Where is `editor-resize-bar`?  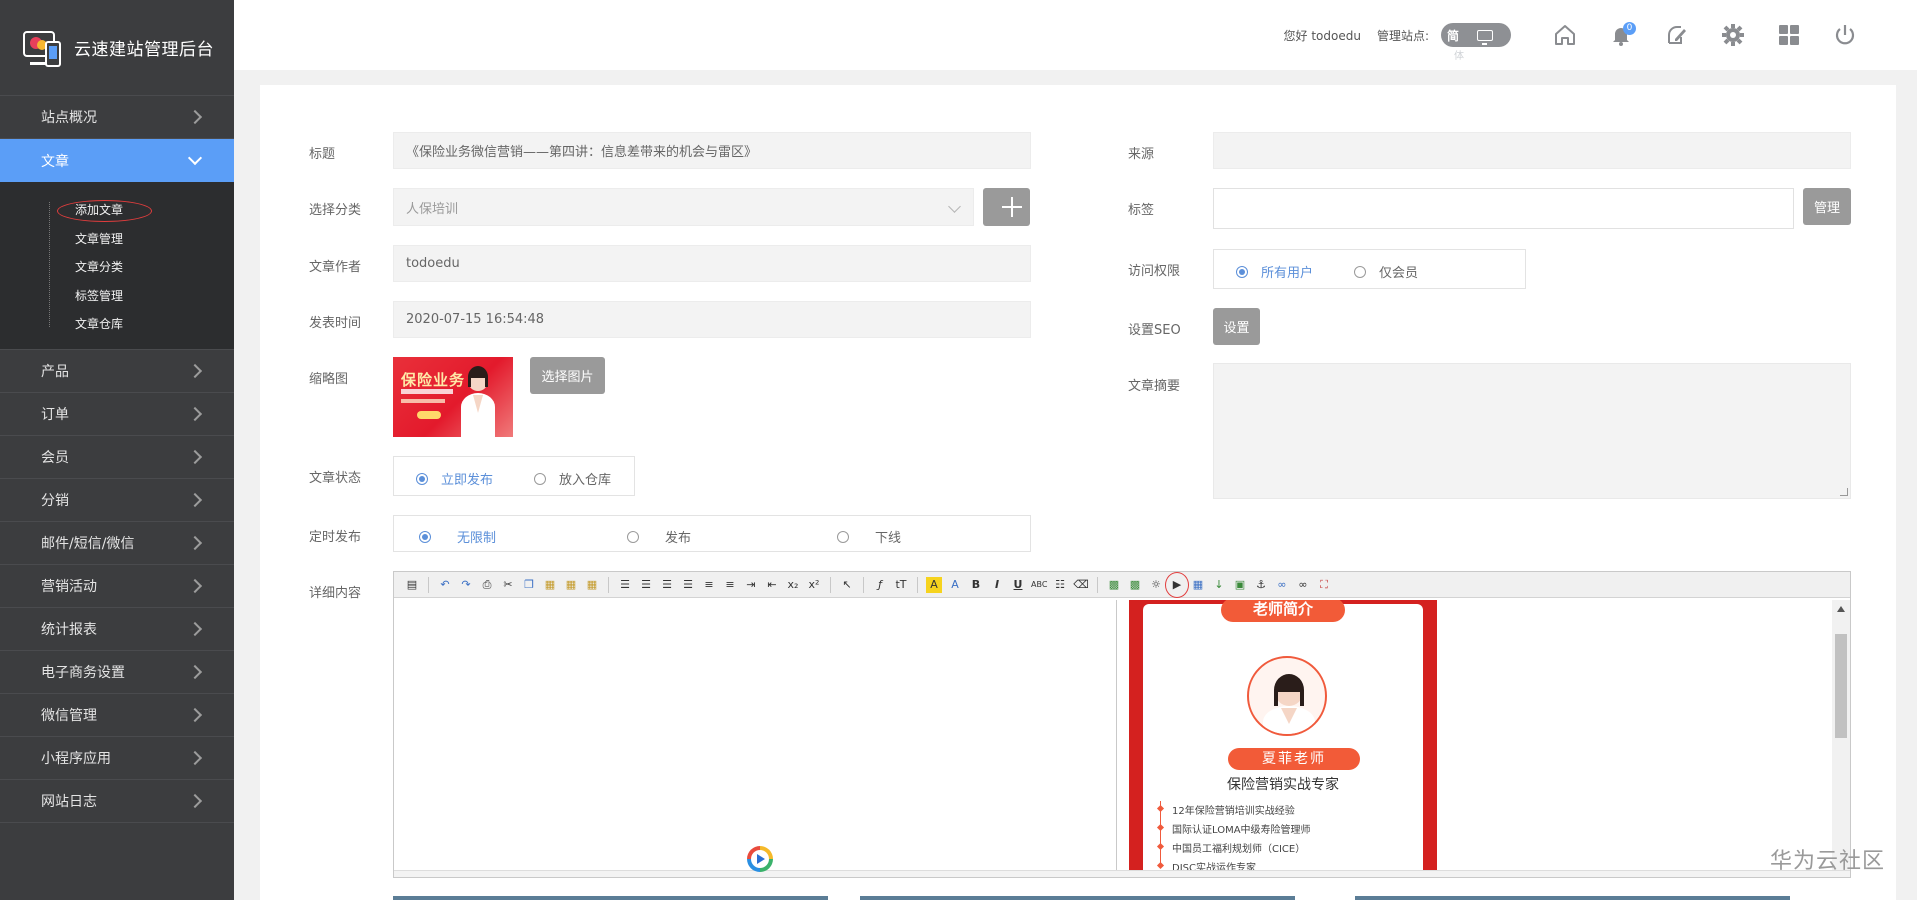
editor-resize-bar is located at coordinates (1122, 873).